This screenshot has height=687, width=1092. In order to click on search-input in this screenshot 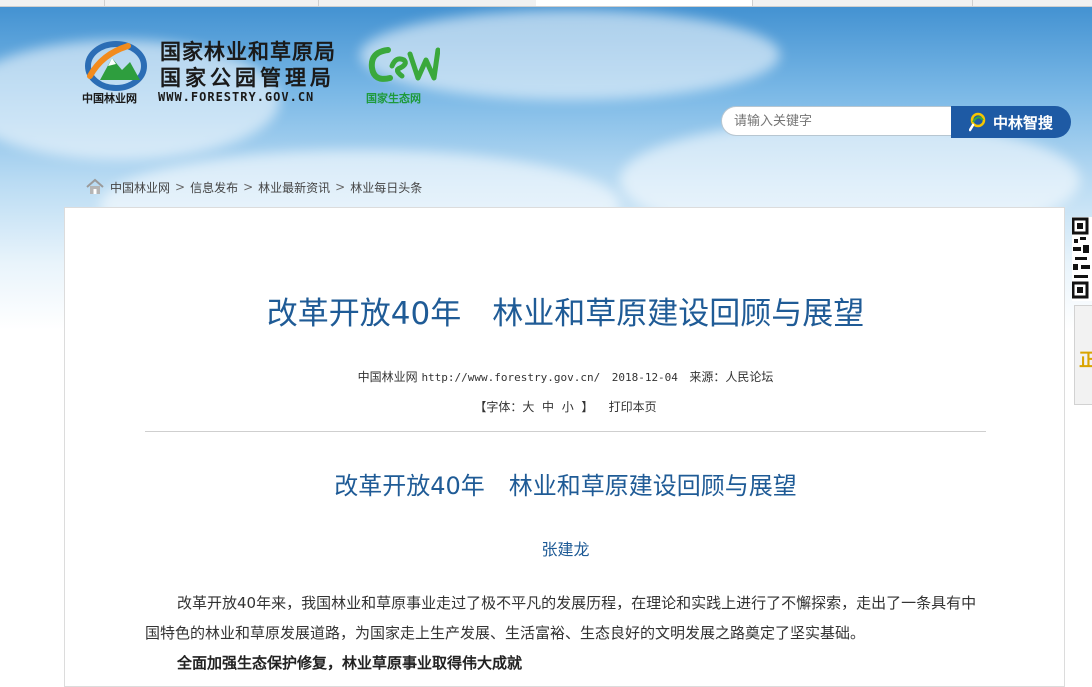, I will do `click(836, 121)`.